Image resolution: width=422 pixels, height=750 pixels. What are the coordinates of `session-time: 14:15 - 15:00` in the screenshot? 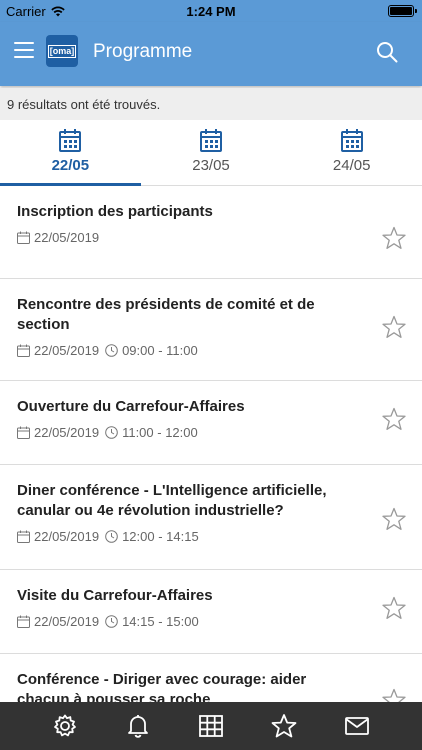 It's located at (160, 621).